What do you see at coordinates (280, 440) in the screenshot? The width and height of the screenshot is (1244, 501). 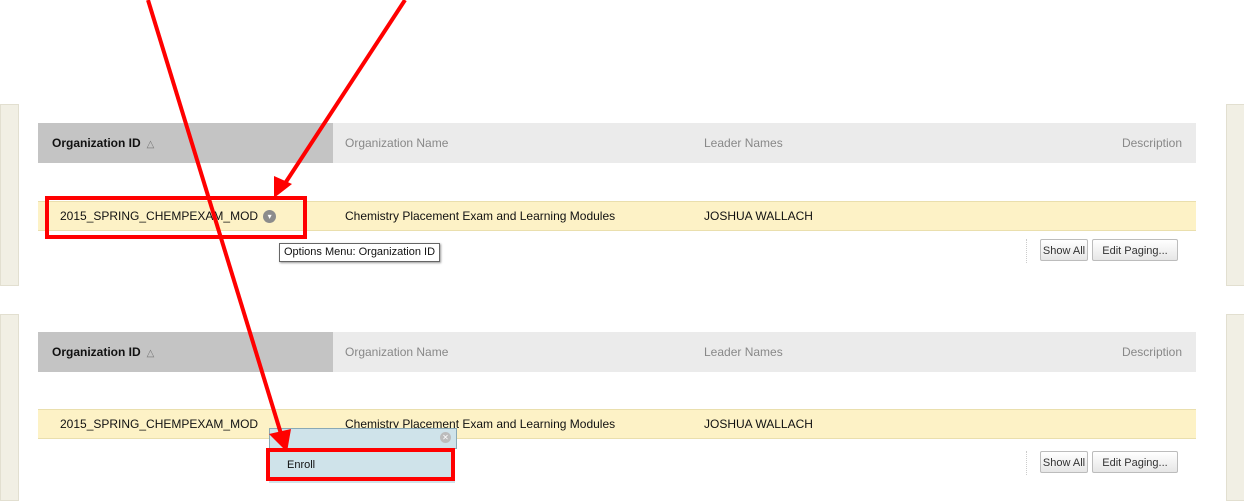 I see `arrowhead-icon` at bounding box center [280, 440].